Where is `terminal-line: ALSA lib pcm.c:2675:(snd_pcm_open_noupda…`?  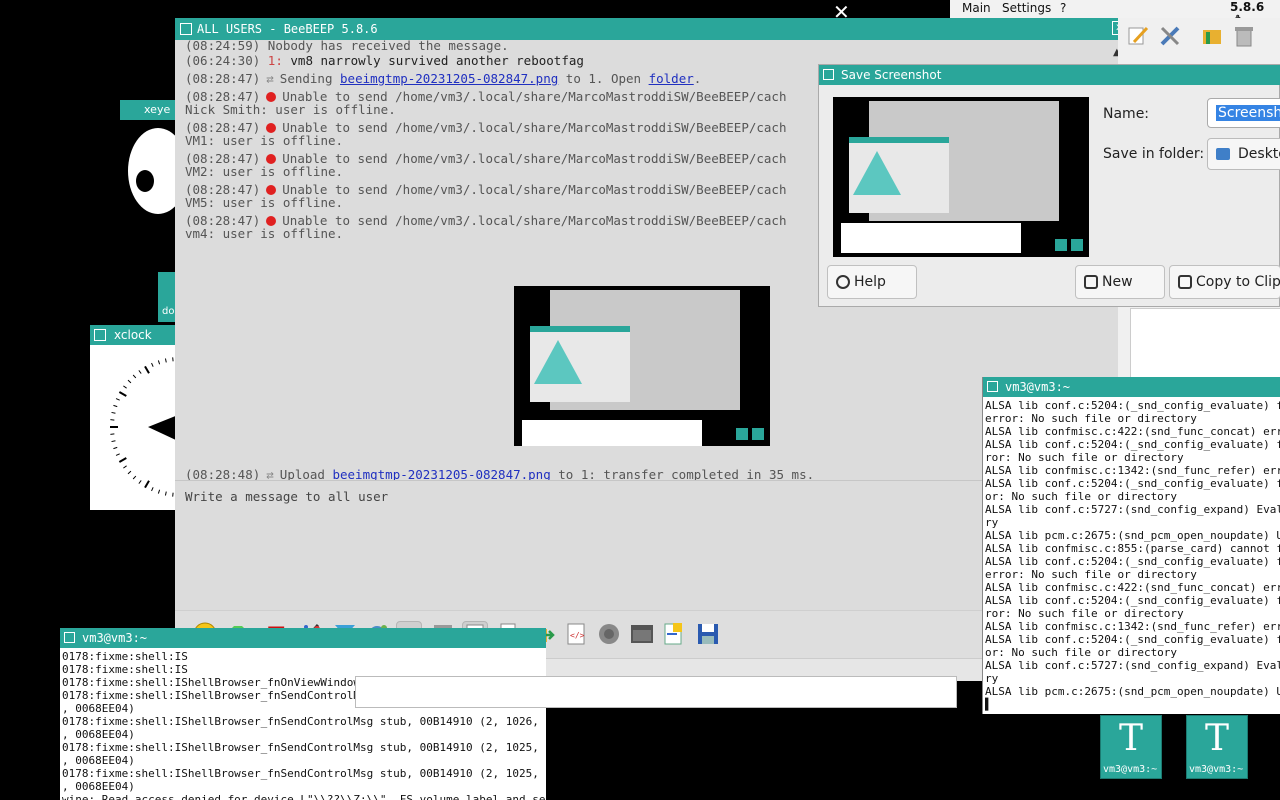
terminal-line: ALSA lib pcm.c:2675:(snd_pcm_open_noupda… is located at coordinates (1132, 691).